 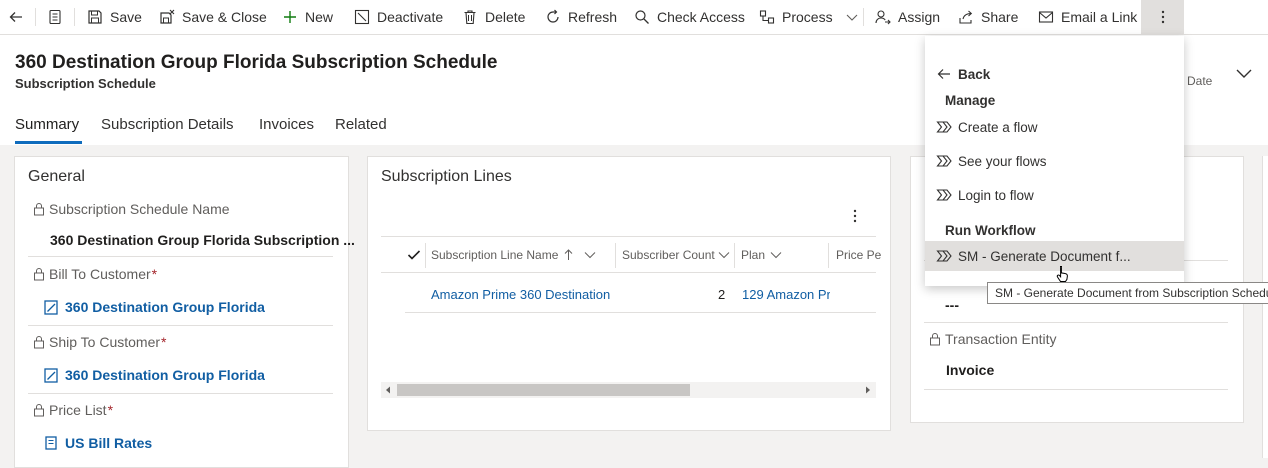 What do you see at coordinates (51, 442) in the screenshot?
I see `price-list-record-icon` at bounding box center [51, 442].